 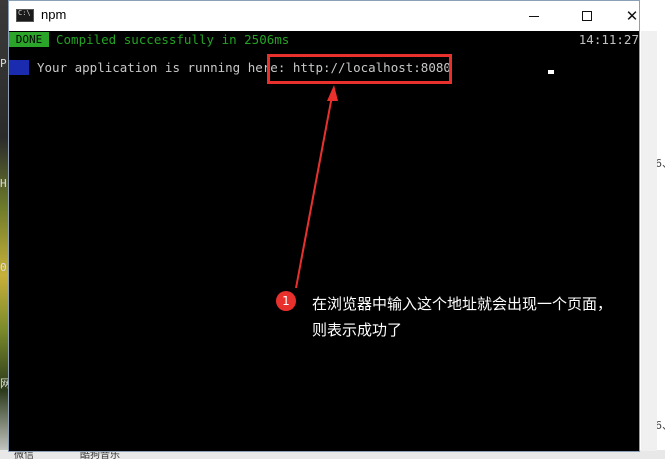 I want to click on minimize-icon, so click(x=534, y=16).